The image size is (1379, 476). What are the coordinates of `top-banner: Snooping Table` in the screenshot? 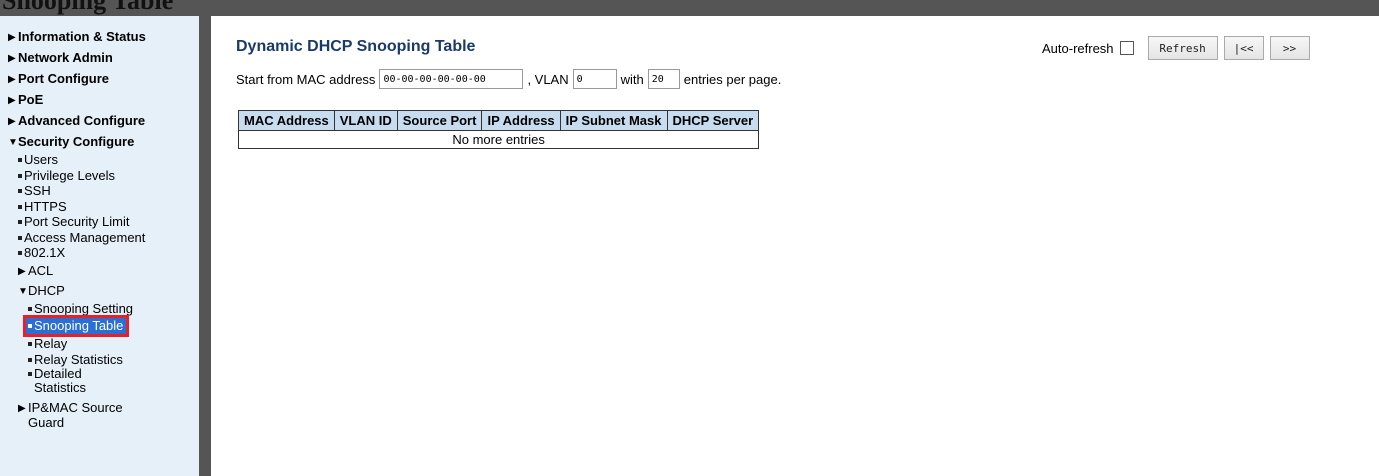 It's located at (689, 8).